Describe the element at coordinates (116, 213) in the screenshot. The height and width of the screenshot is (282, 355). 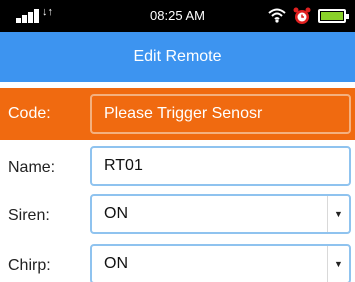
I see `siren-selected-value: ON` at that location.